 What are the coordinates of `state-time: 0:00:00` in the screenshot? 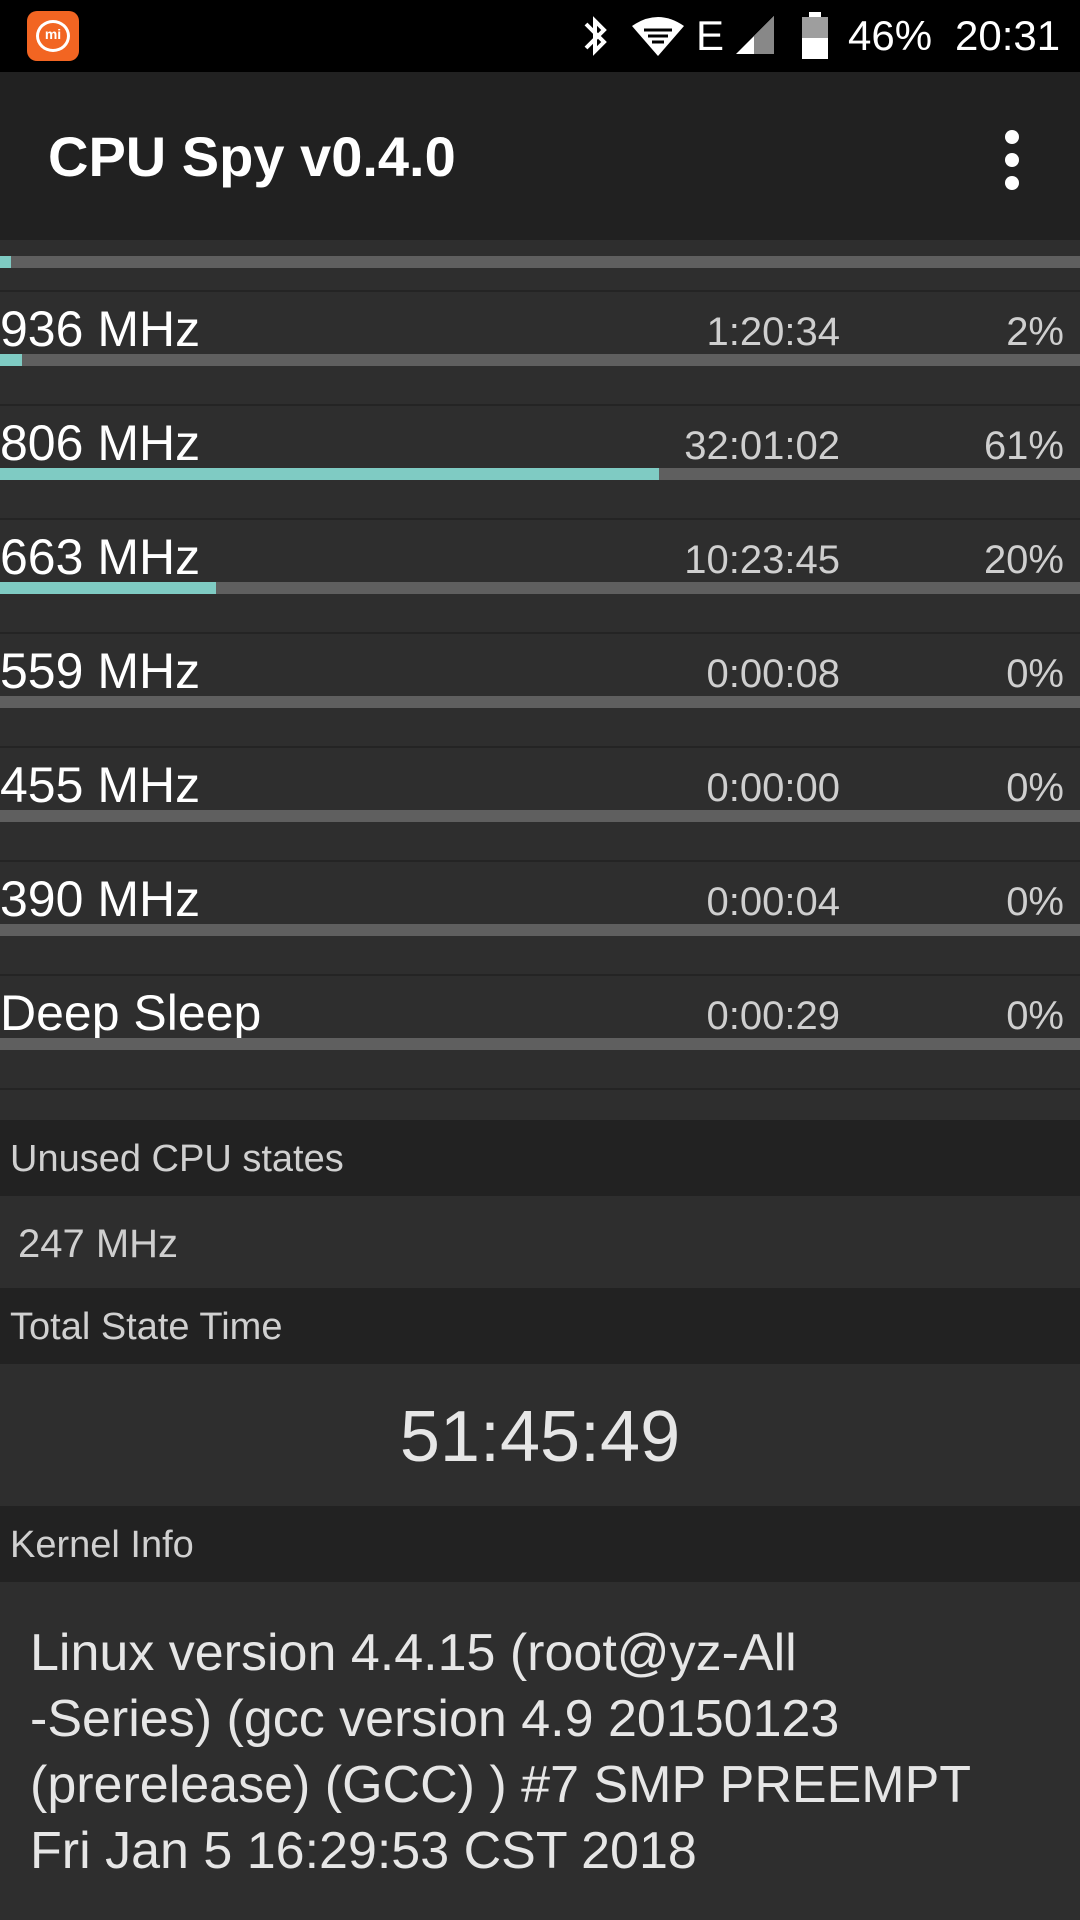 It's located at (773, 788).